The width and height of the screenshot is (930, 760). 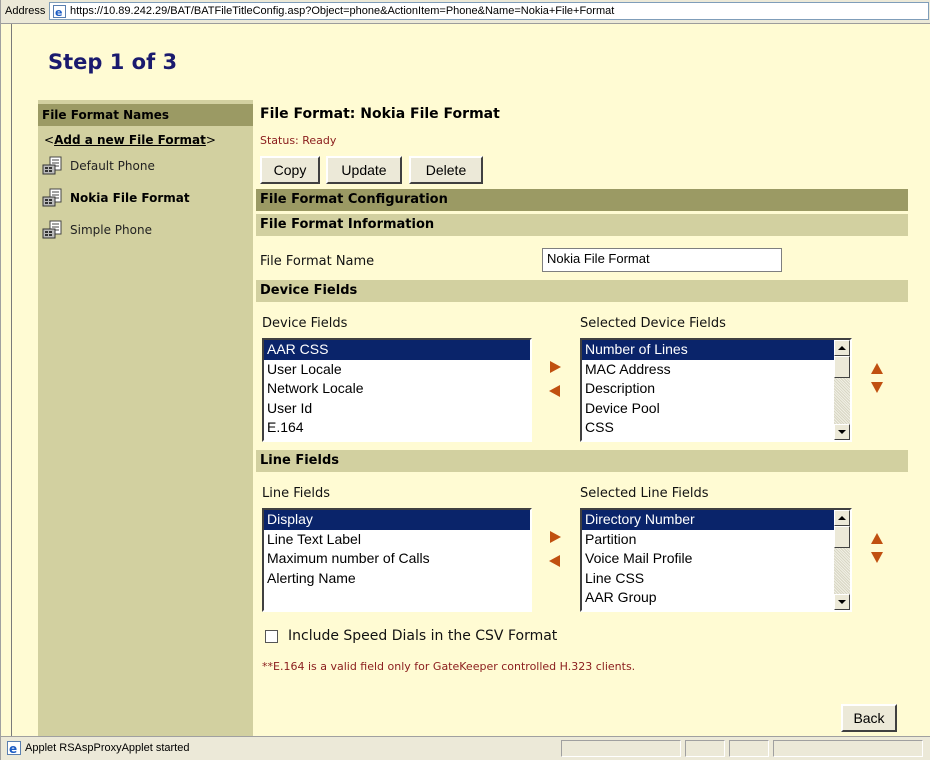 What do you see at coordinates (397, 579) in the screenshot?
I see `list-item: Alerting Name` at bounding box center [397, 579].